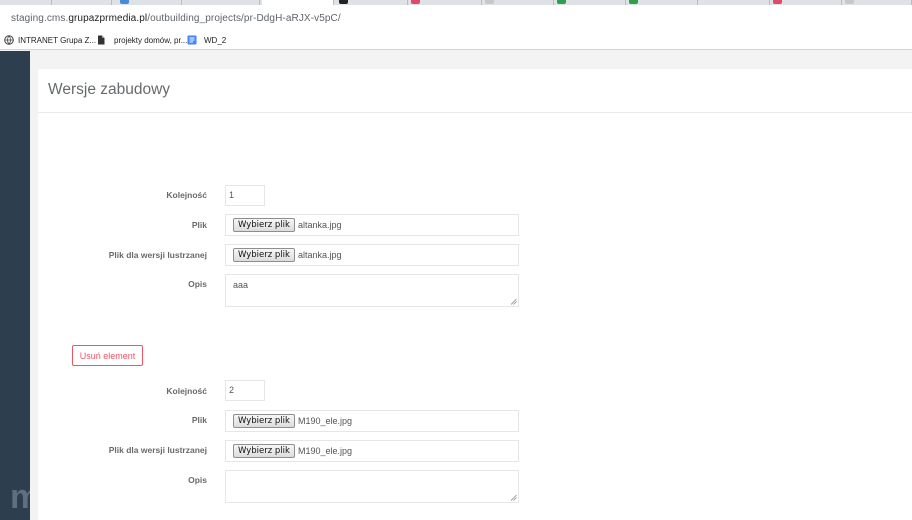 The height and width of the screenshot is (520, 912). I want to click on mirror-file-input: Wybierz plik altanka.jpg, so click(372, 255).